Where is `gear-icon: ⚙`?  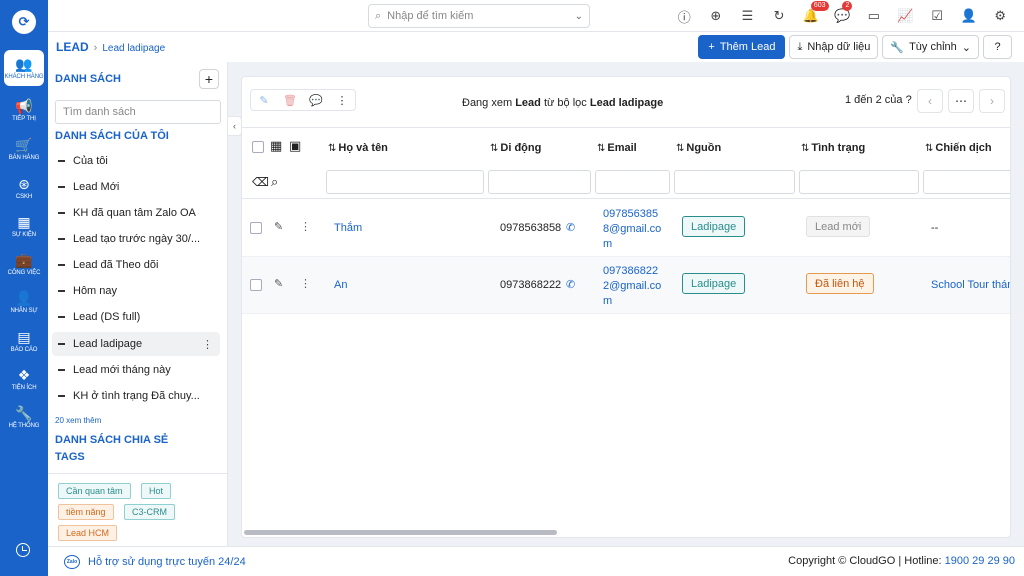
gear-icon: ⚙ is located at coordinates (1000, 16).